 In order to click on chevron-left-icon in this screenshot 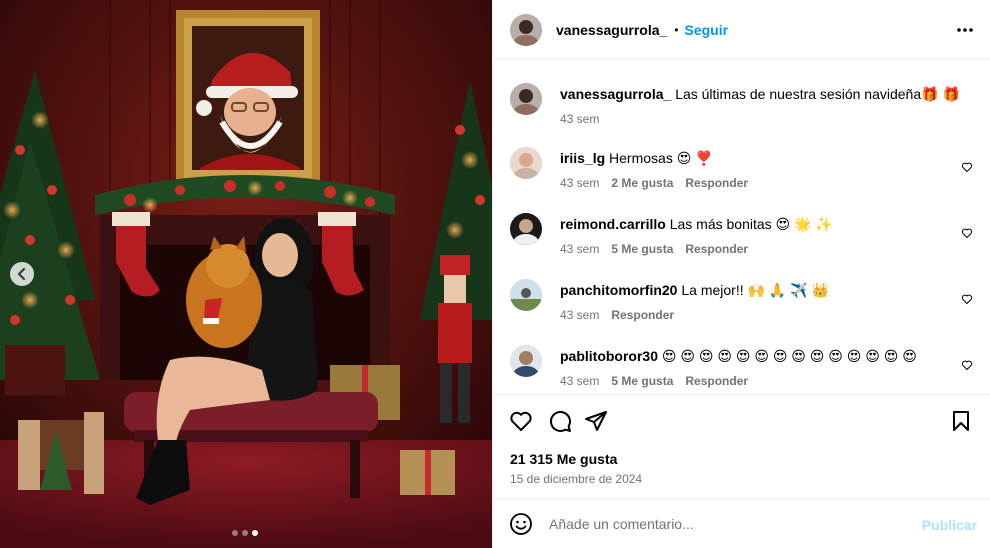, I will do `click(21, 274)`.